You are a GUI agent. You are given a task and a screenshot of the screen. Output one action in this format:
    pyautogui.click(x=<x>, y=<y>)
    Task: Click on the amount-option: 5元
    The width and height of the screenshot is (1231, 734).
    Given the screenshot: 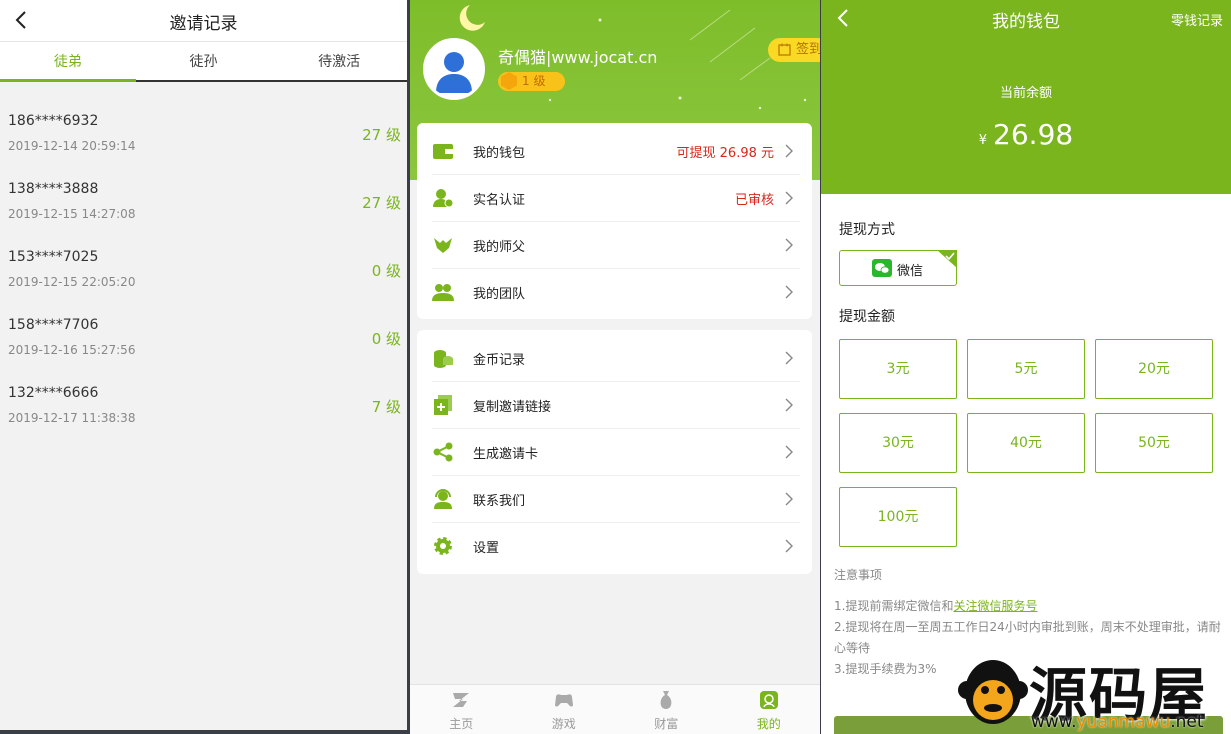 What is the action you would take?
    pyautogui.click(x=1026, y=369)
    